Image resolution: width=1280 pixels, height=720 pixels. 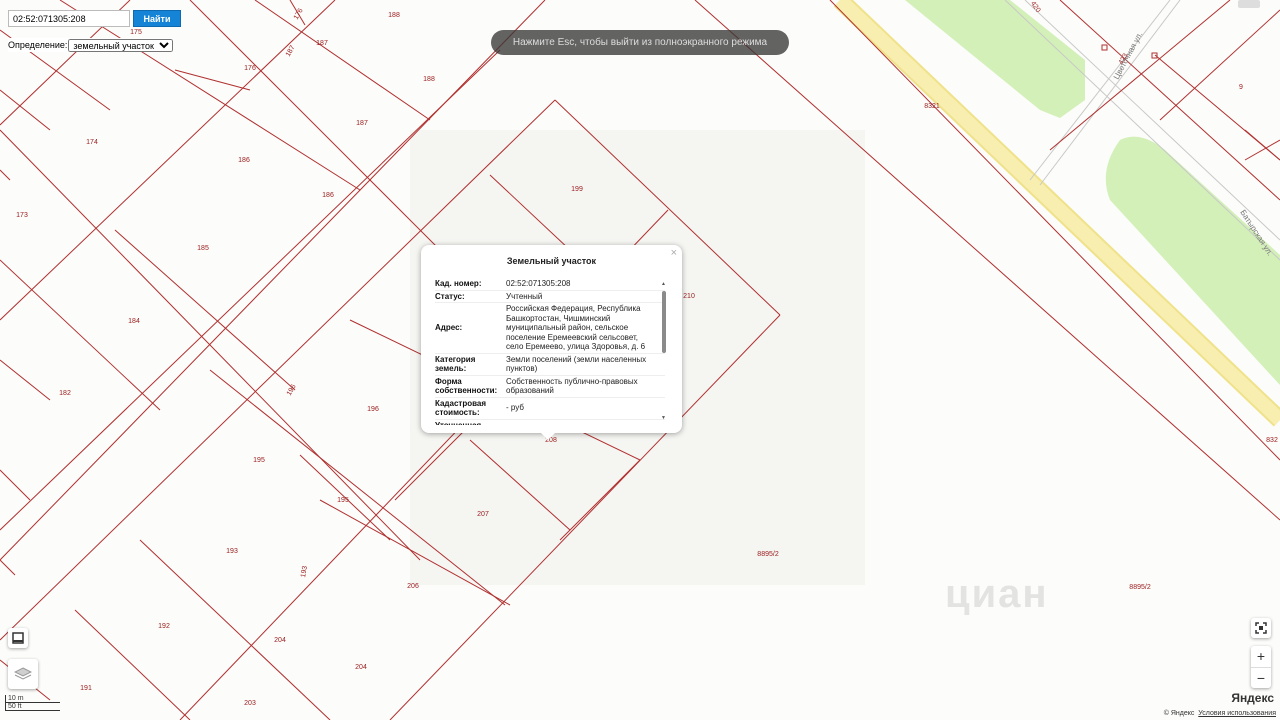 What do you see at coordinates (32, 707) in the screenshot?
I see `scale-imperial: 50 ft` at bounding box center [32, 707].